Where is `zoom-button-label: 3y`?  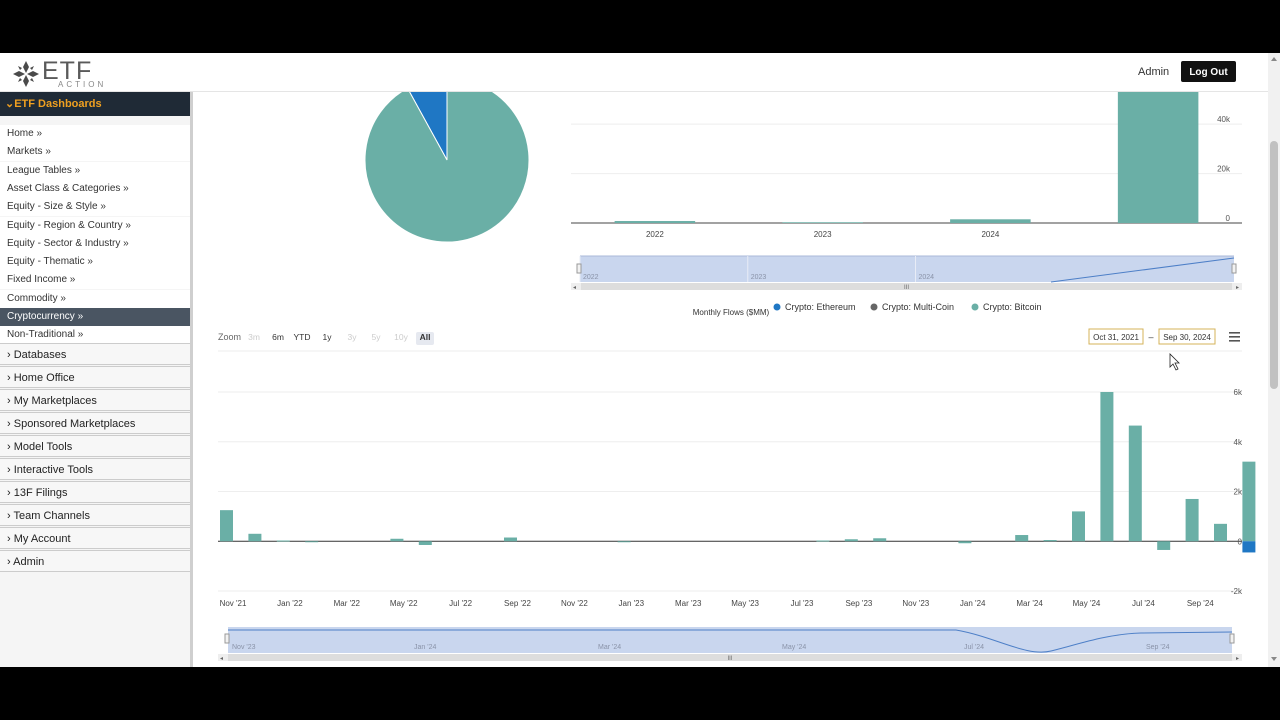 zoom-button-label: 3y is located at coordinates (353, 337).